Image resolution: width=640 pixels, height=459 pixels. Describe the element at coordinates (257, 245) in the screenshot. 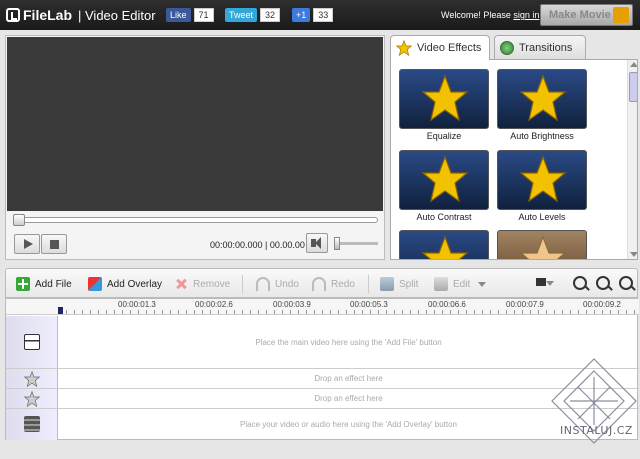

I see `timecode: 00:00:00.000 | 00.00.00` at that location.